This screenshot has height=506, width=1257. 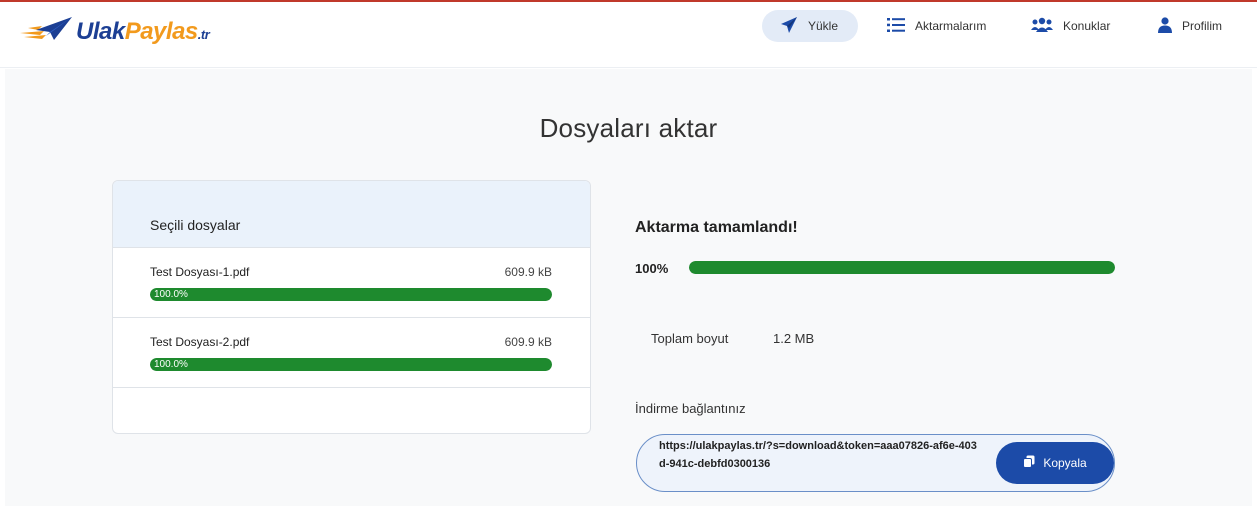 What do you see at coordinates (351, 353) in the screenshot?
I see `file-row: Test Dosyası-2.pdf 609.9 kB 100.0%` at bounding box center [351, 353].